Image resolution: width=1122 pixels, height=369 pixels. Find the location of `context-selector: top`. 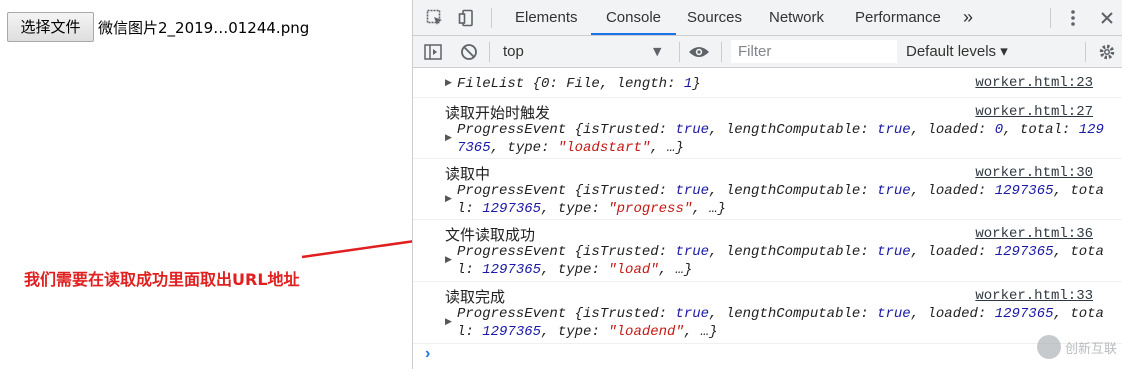

context-selector: top is located at coordinates (513, 51).